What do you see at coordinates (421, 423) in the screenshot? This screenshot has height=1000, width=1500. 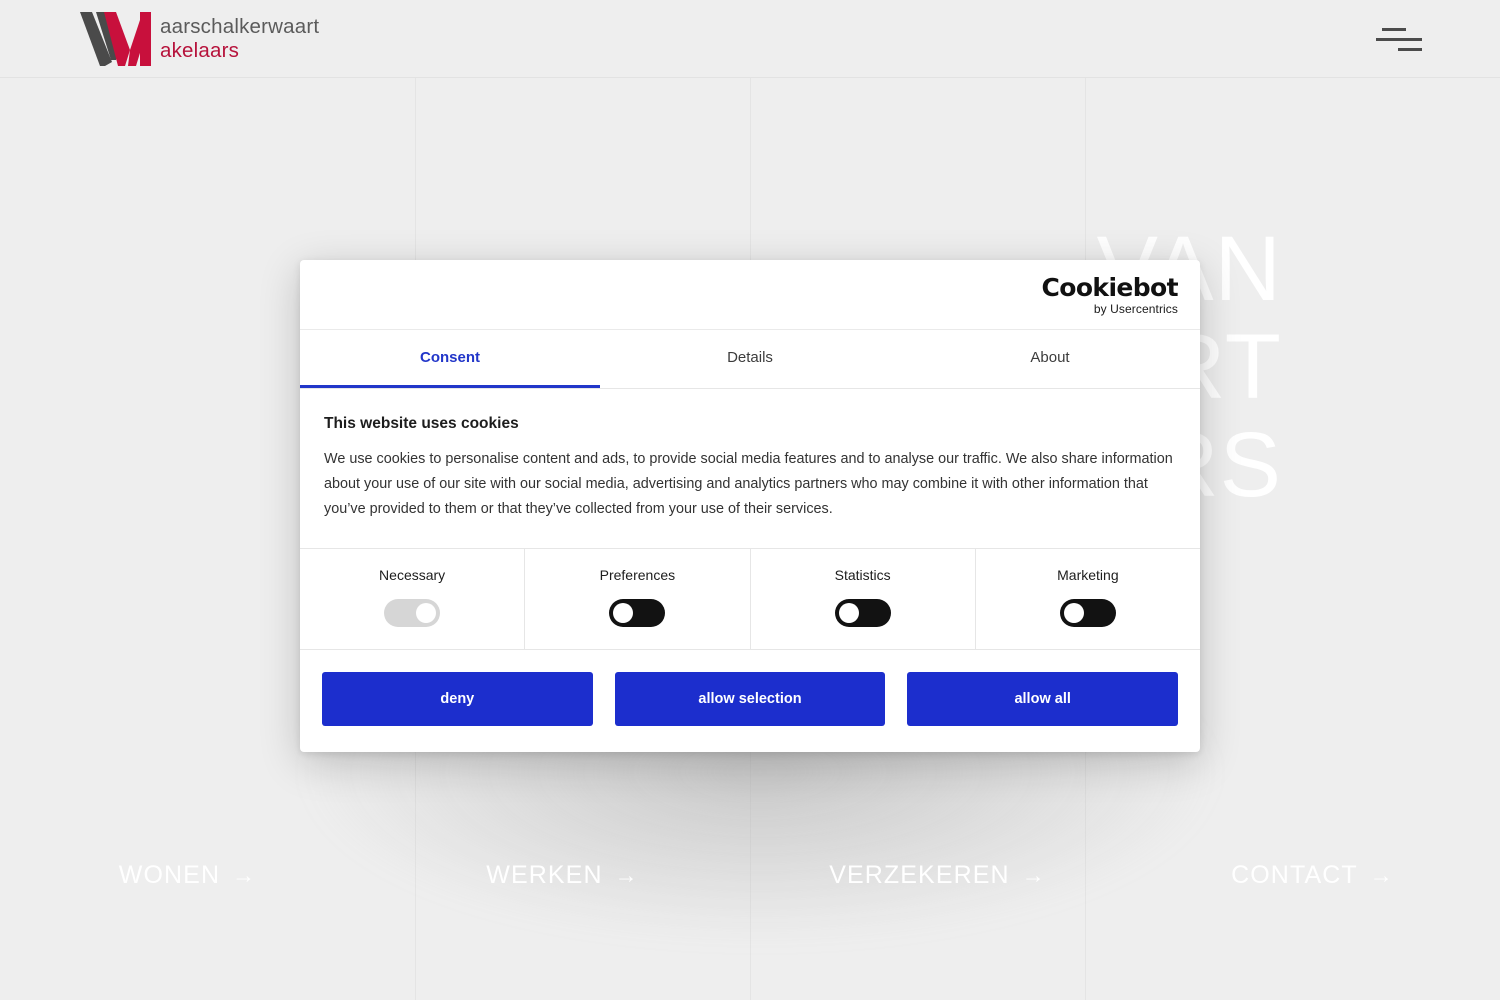 I see `dialog-heading: This website uses cookies` at bounding box center [421, 423].